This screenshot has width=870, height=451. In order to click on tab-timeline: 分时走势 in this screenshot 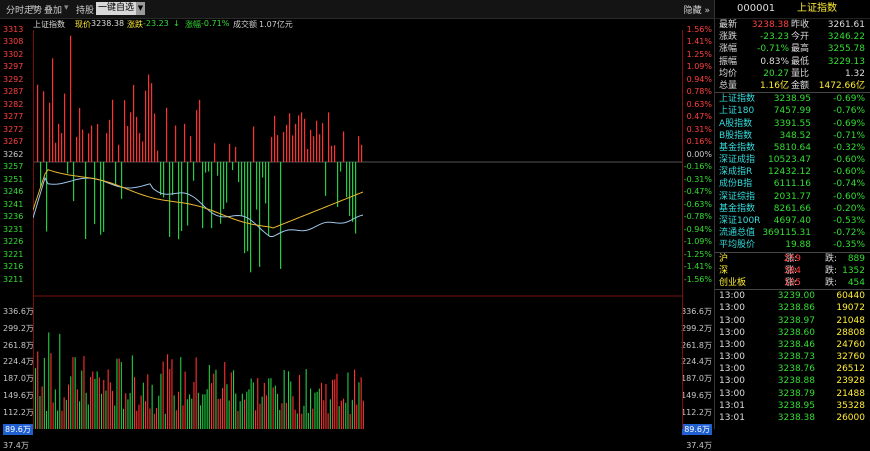, I will do `click(24, 9)`.